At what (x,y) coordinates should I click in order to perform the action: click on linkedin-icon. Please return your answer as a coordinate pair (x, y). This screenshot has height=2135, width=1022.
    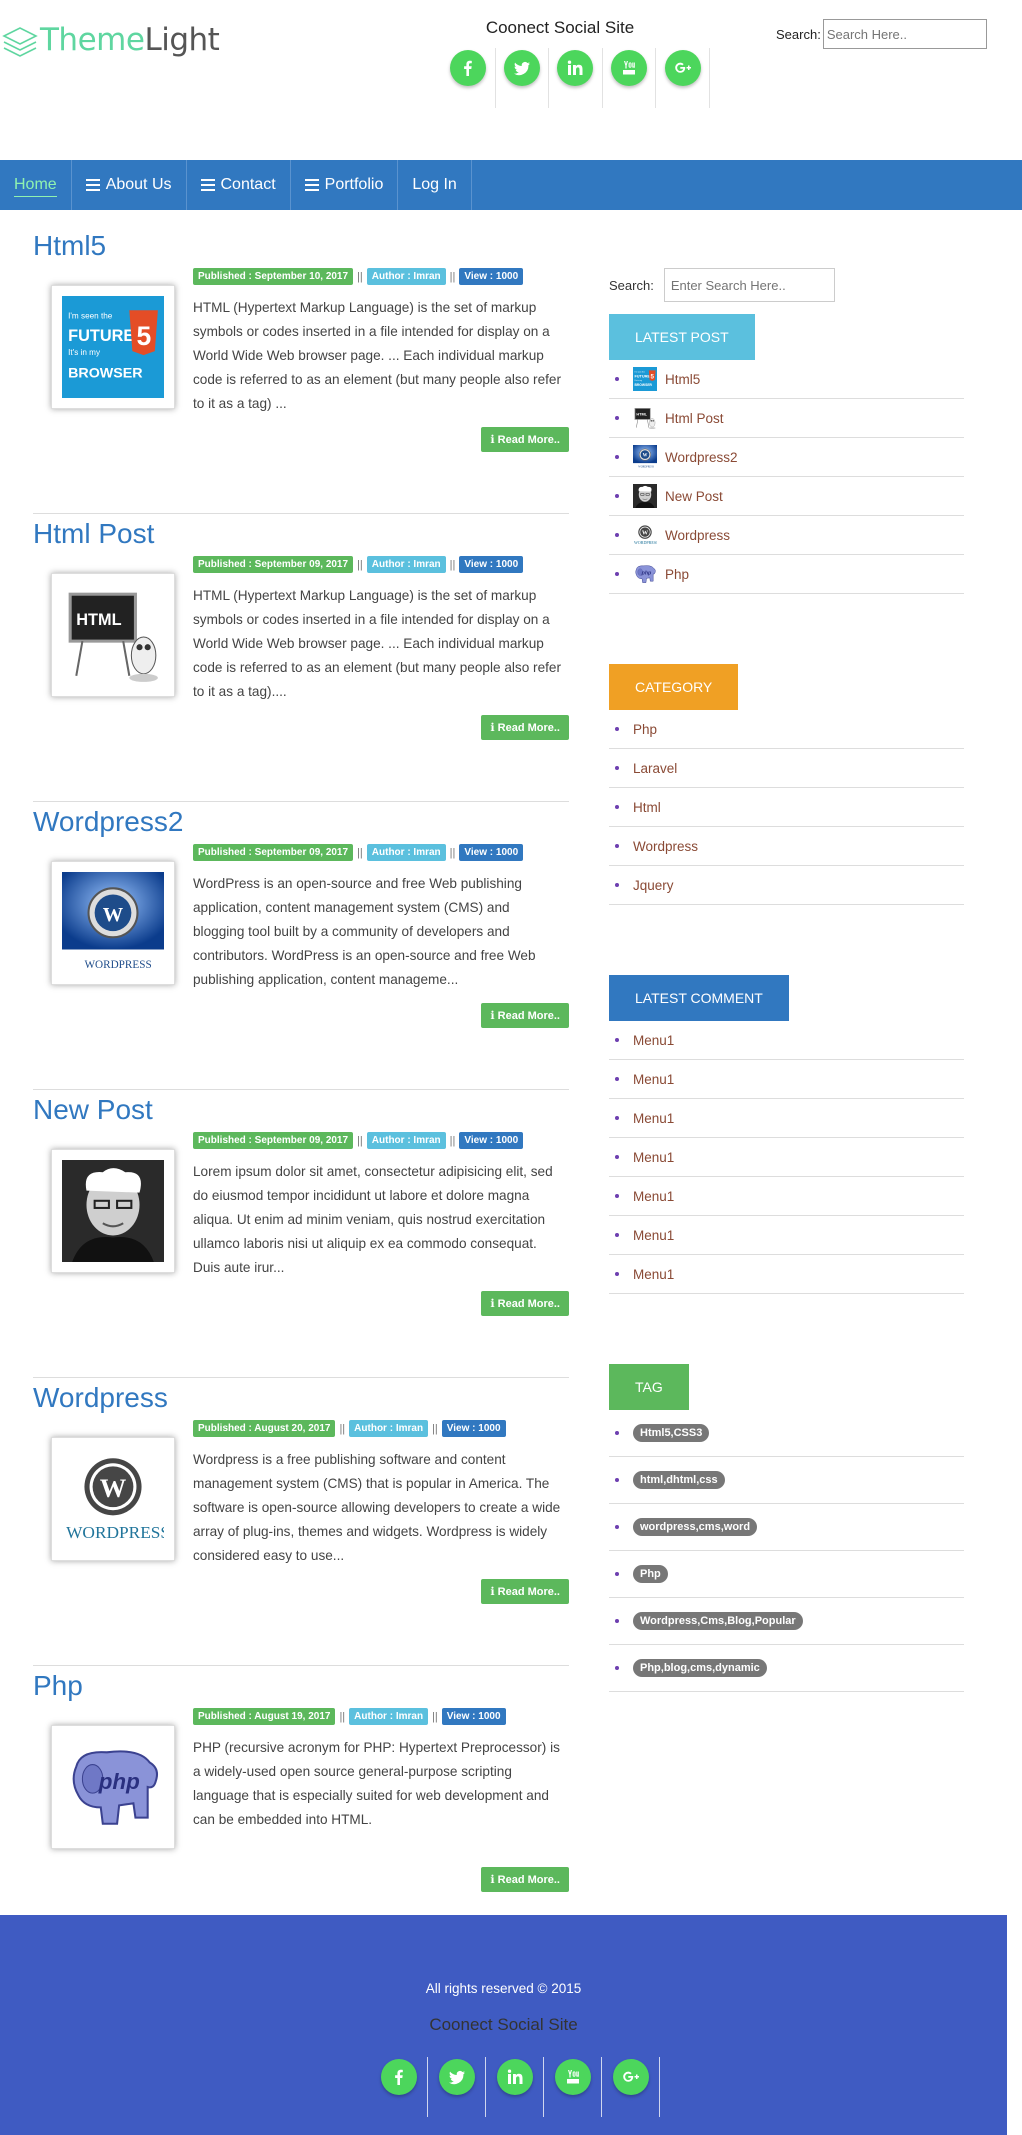
    Looking at the image, I should click on (575, 68).